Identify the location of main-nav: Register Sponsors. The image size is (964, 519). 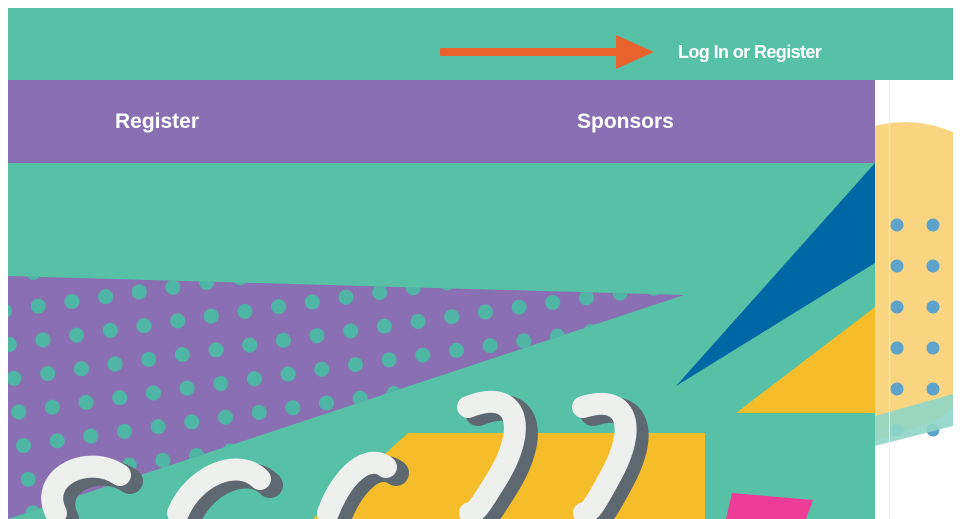
(441, 121).